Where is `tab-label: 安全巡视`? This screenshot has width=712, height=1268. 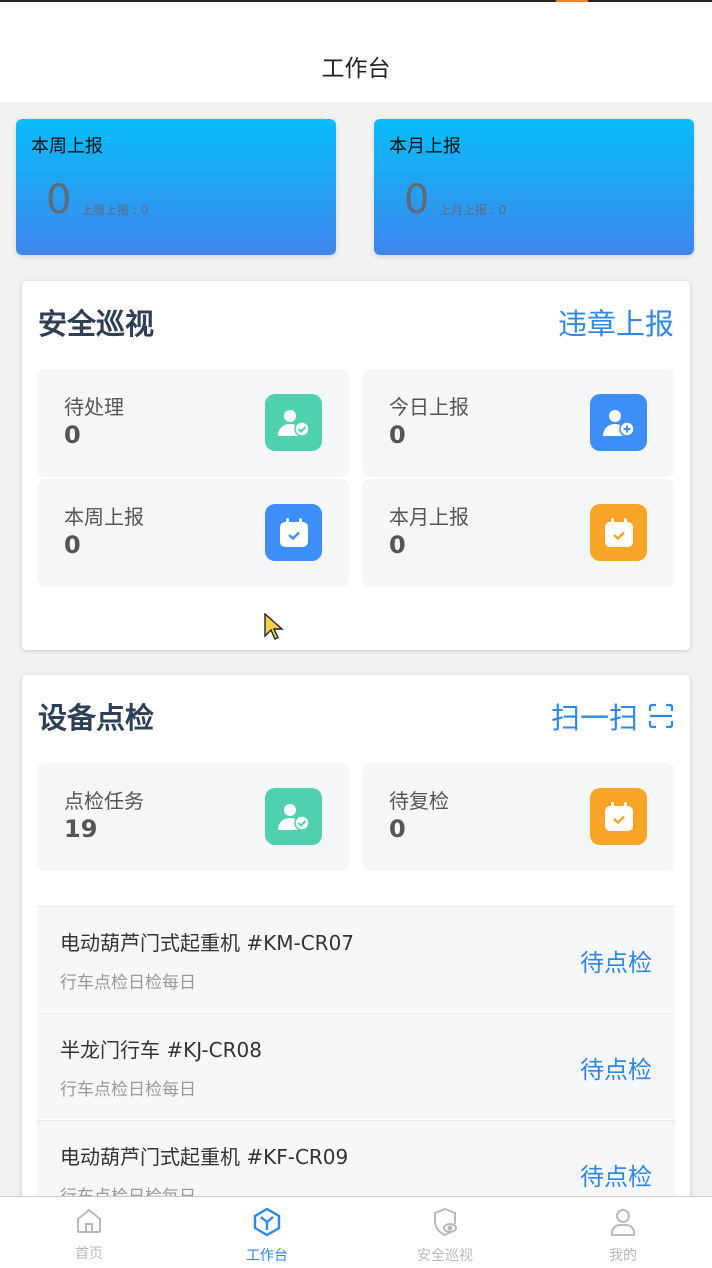 tab-label: 安全巡视 is located at coordinates (445, 1256).